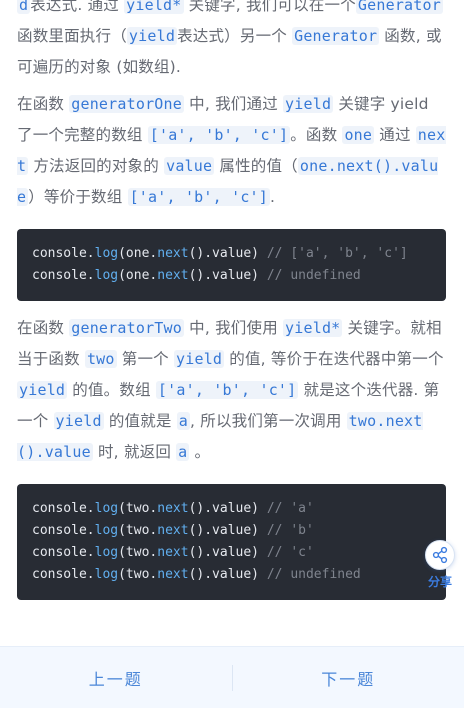  Describe the element at coordinates (395, 135) in the screenshot. I see `text: 通过` at that location.